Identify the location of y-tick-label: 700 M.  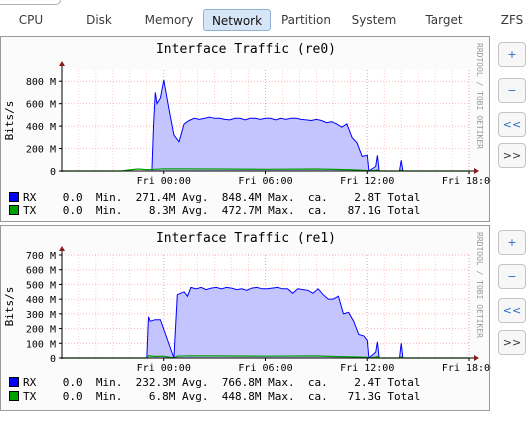
(41, 256).